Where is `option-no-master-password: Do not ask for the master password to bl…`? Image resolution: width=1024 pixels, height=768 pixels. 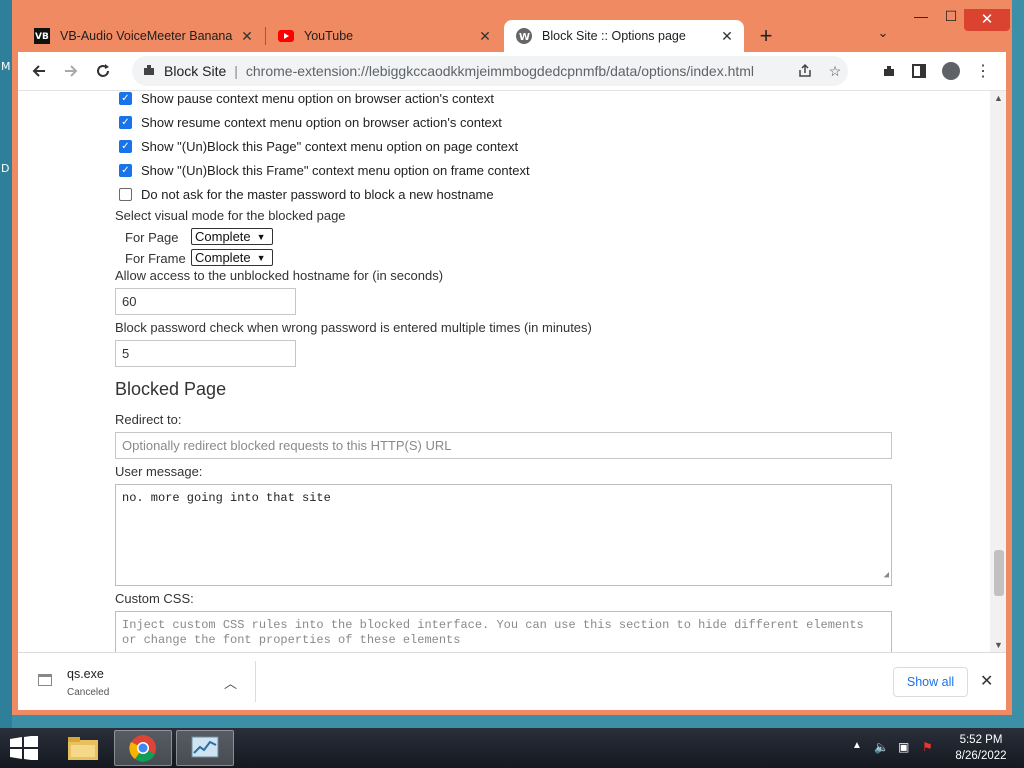 option-no-master-password: Do not ask for the master password to bl… is located at coordinates (306, 194).